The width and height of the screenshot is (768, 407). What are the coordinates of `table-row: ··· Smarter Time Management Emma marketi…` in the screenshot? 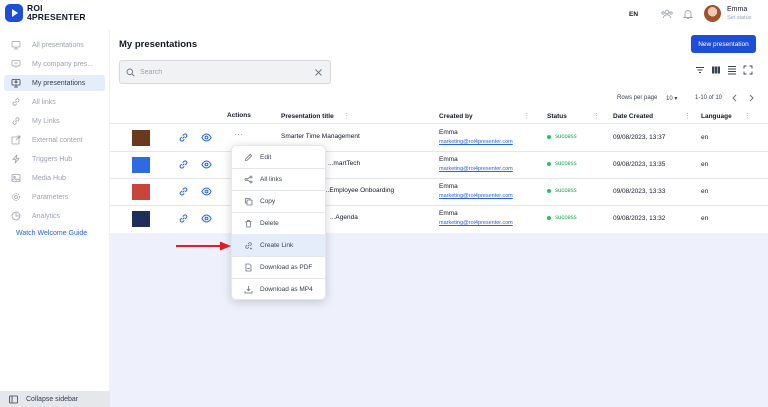 It's located at (439, 137).